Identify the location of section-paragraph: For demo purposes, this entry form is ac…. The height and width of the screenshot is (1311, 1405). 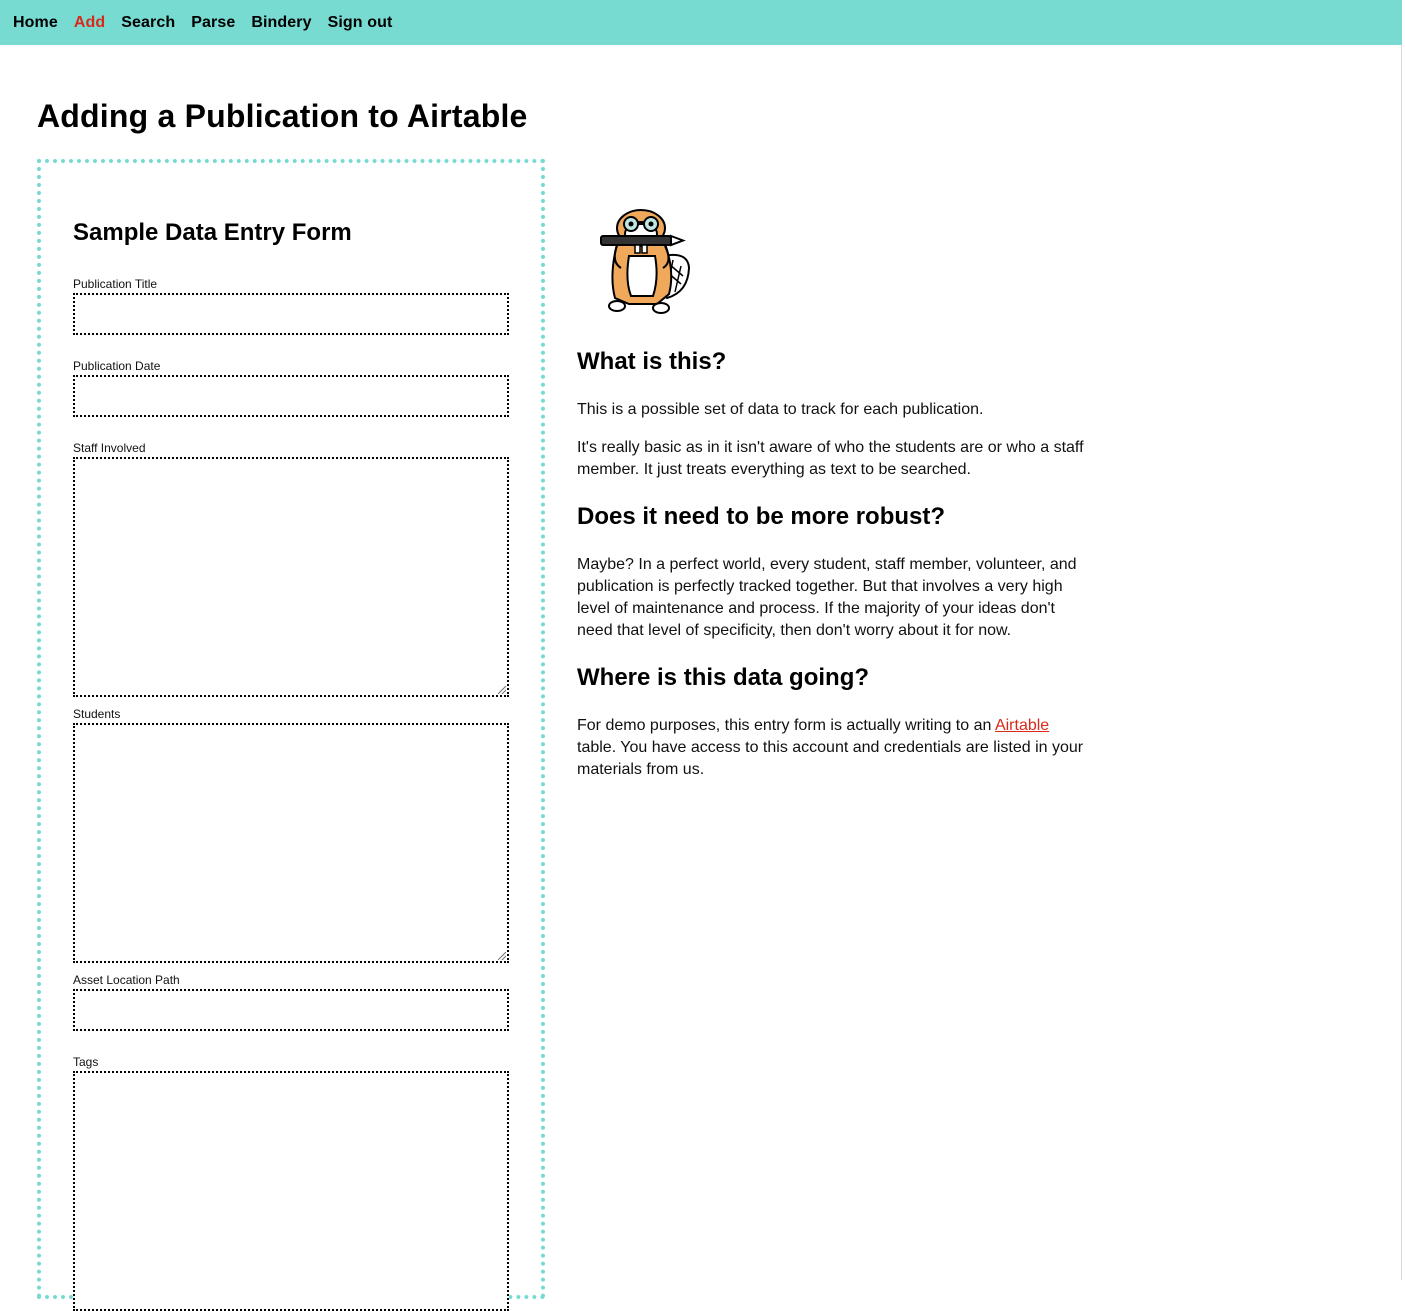
(833, 748).